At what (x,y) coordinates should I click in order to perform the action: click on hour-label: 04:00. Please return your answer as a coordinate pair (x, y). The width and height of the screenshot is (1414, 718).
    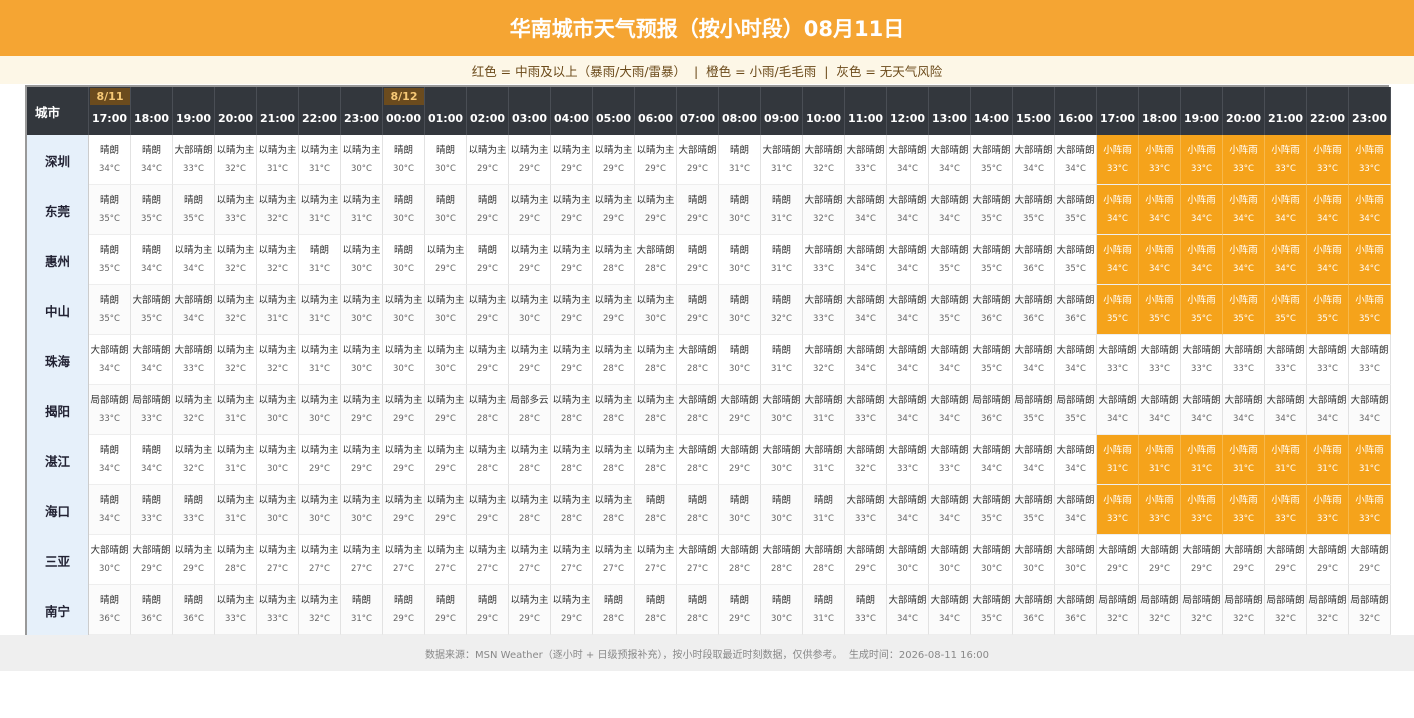
    Looking at the image, I should click on (571, 118).